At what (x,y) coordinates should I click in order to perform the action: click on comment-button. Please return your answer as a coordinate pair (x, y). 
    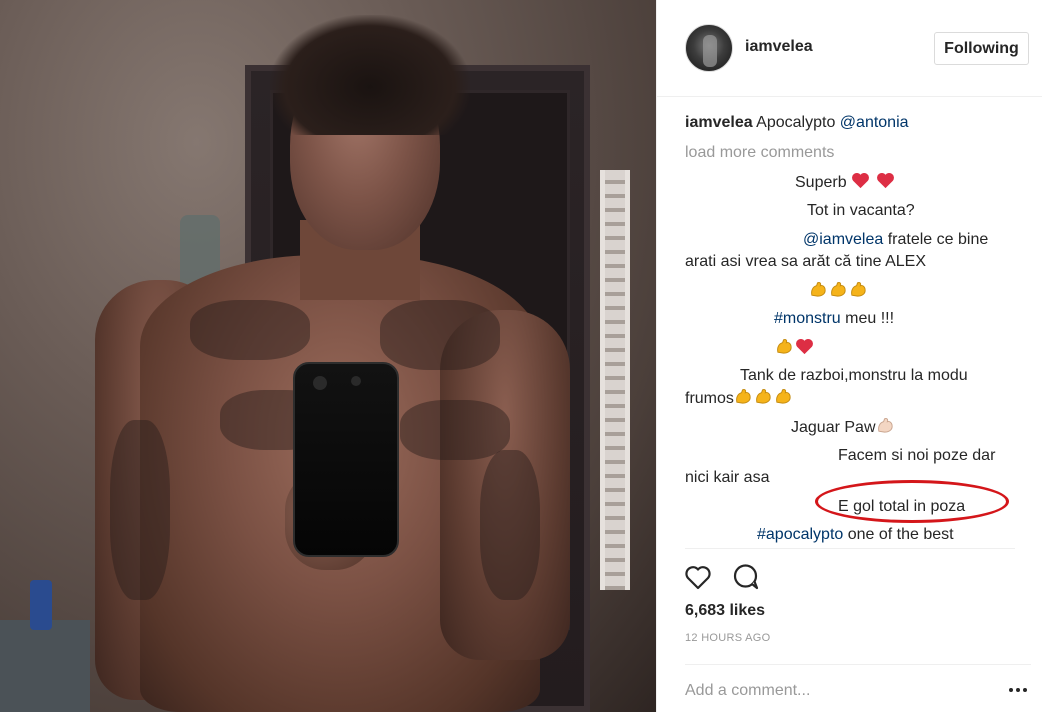
    Looking at the image, I should click on (746, 577).